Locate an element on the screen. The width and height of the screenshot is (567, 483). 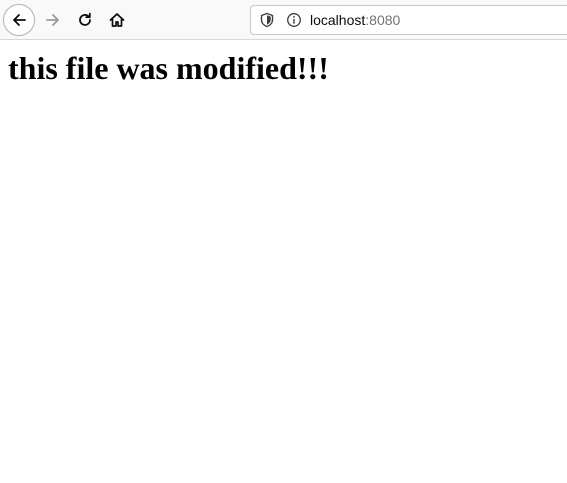
arrow-left-icon is located at coordinates (19, 20).